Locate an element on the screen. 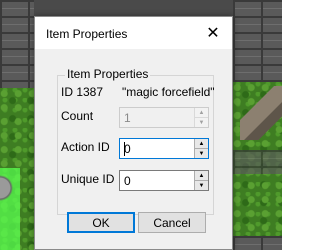  count-stepper: 1 ▲ ▼ is located at coordinates (164, 117).